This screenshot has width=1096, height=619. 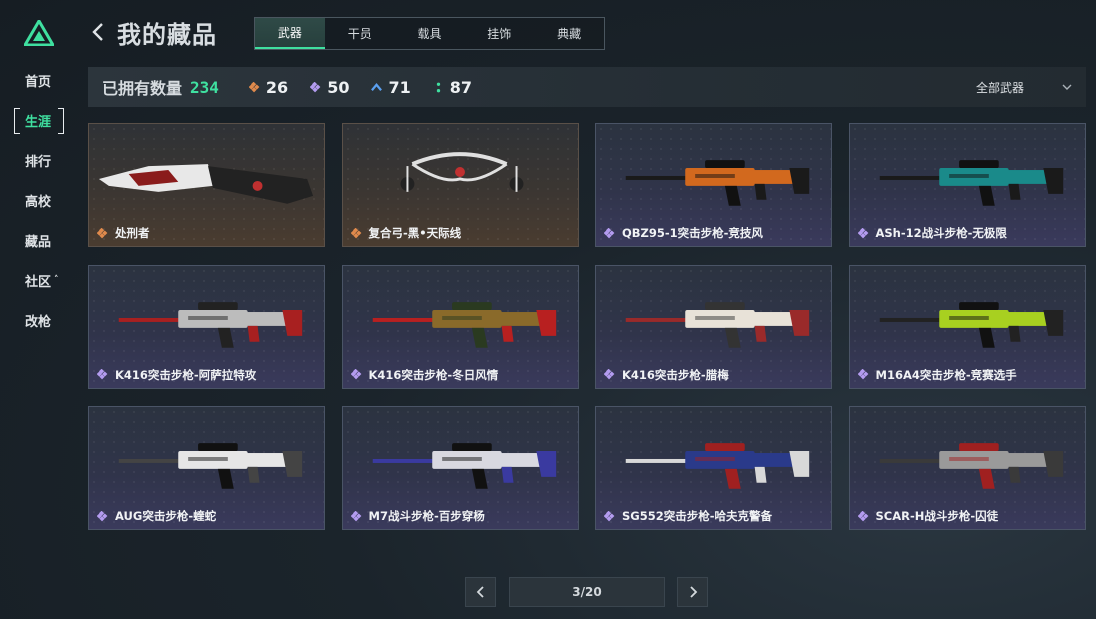 I want to click on tab-3: 挂饰, so click(x=499, y=33).